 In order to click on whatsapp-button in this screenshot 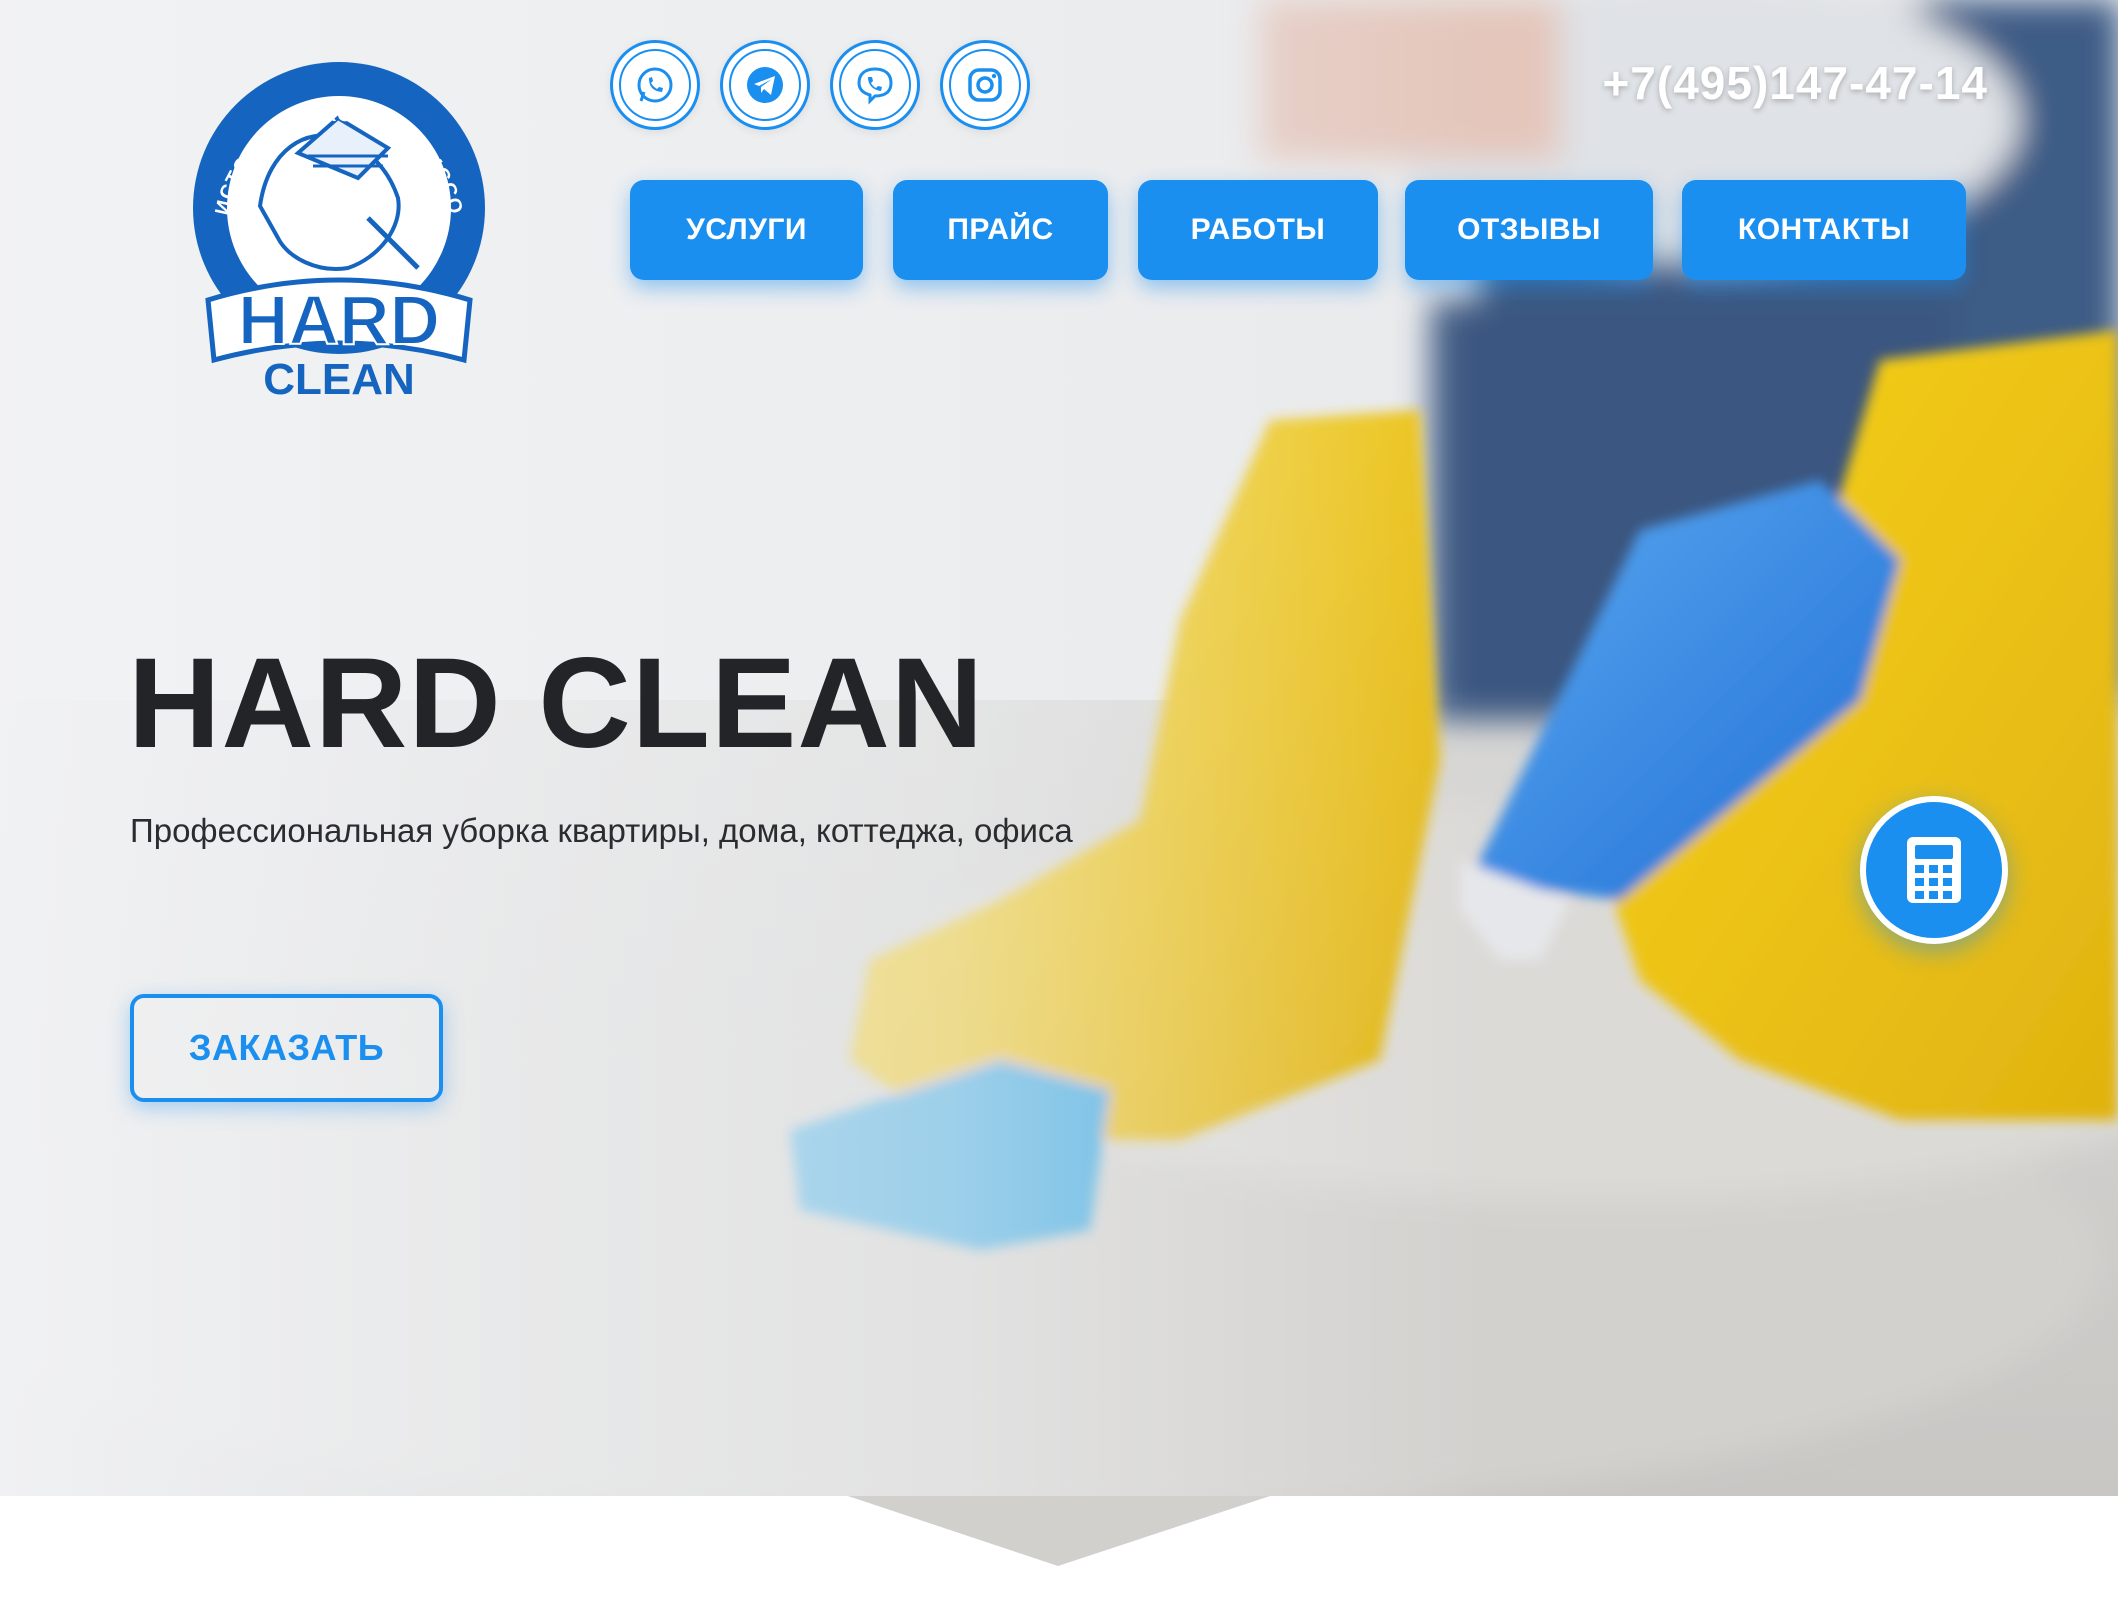, I will do `click(655, 85)`.